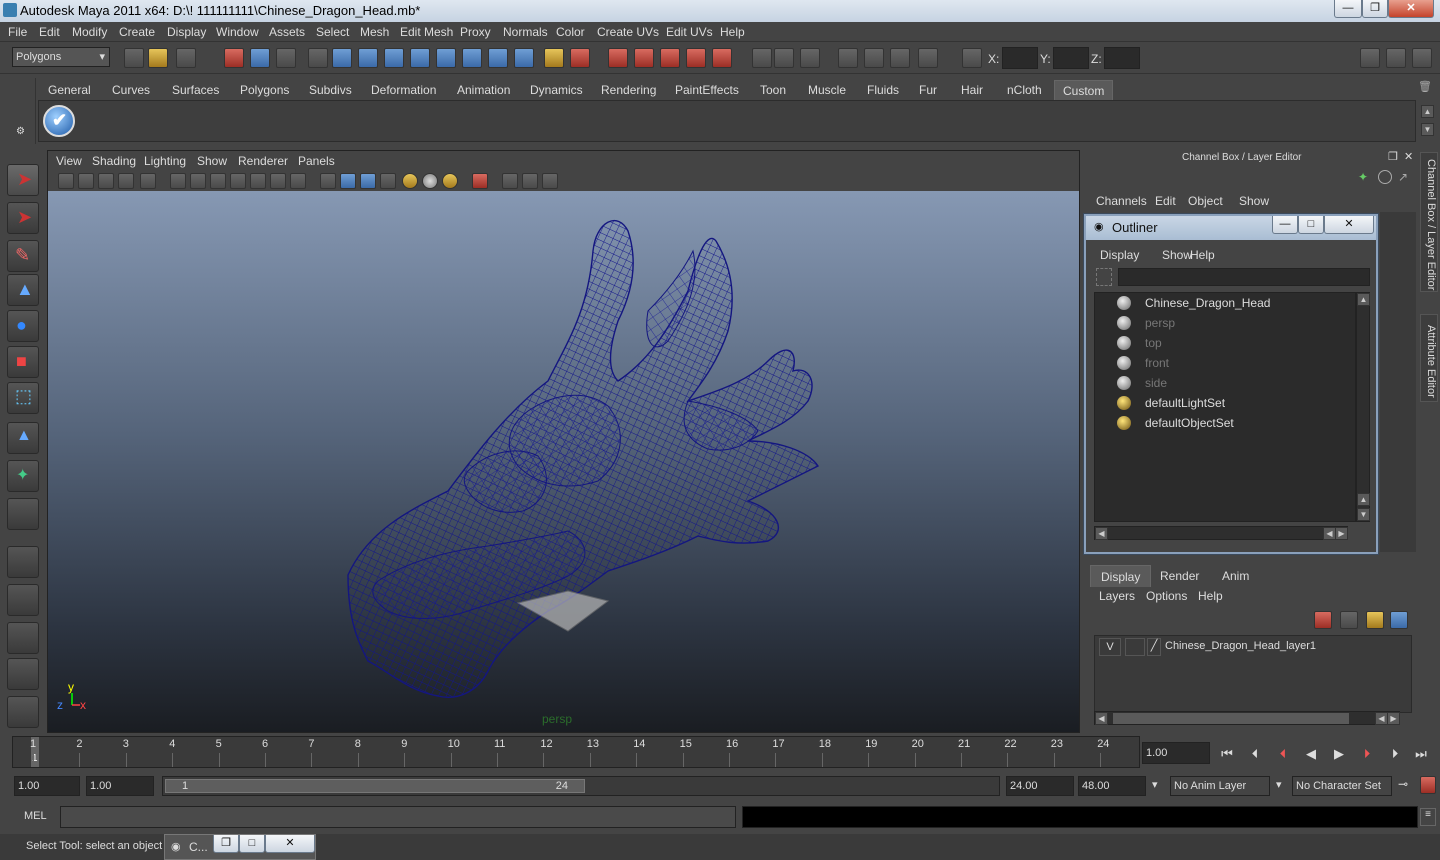 This screenshot has width=1440, height=860. I want to click on graph-layout-icon, so click(23, 674).